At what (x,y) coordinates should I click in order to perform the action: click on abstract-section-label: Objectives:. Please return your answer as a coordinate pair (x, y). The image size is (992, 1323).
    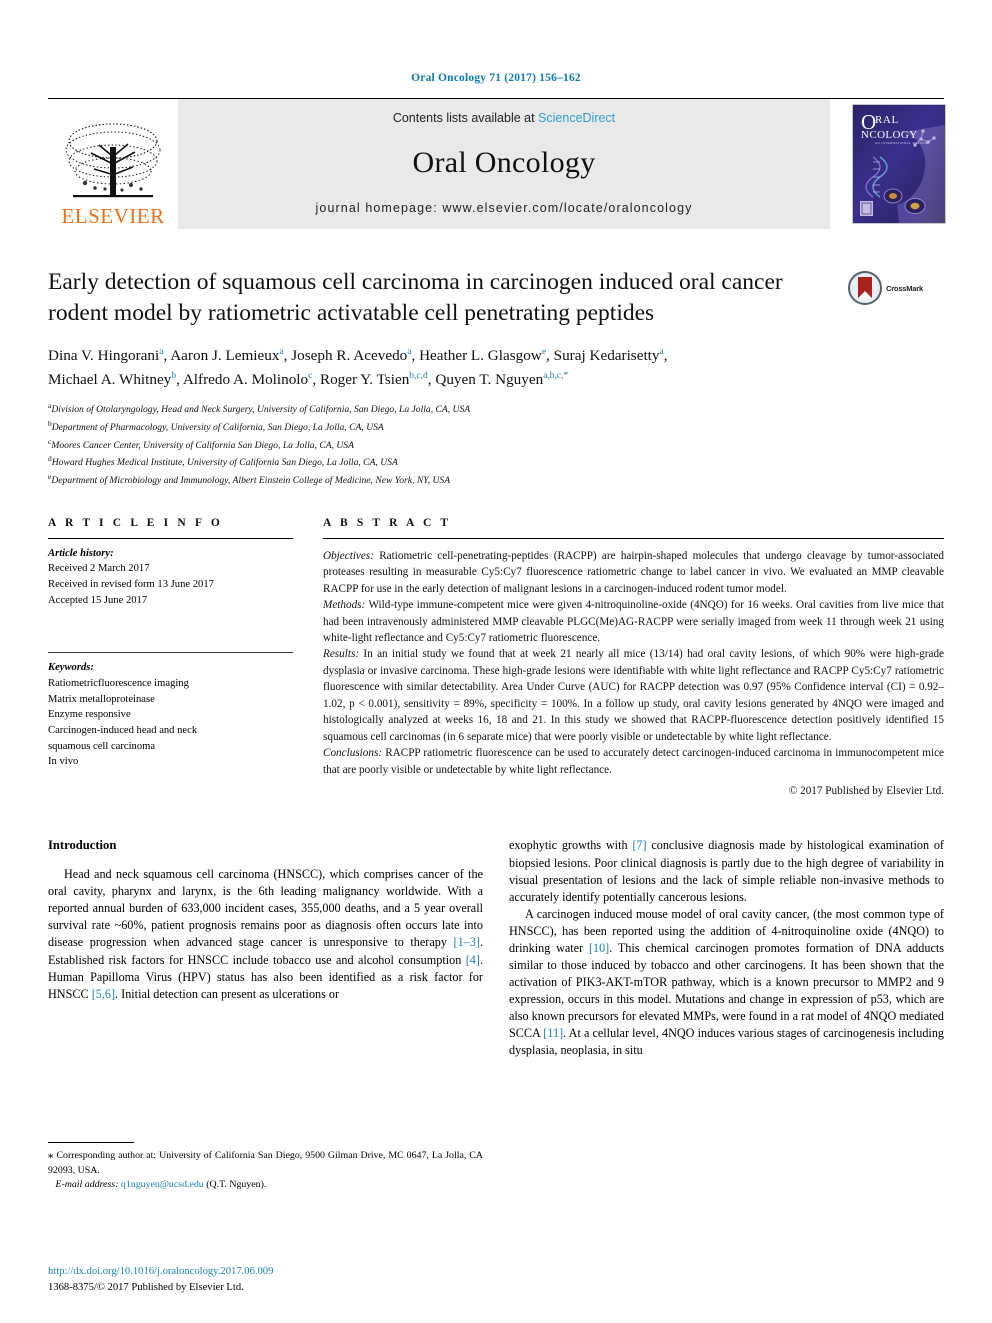
    Looking at the image, I should click on (348, 555).